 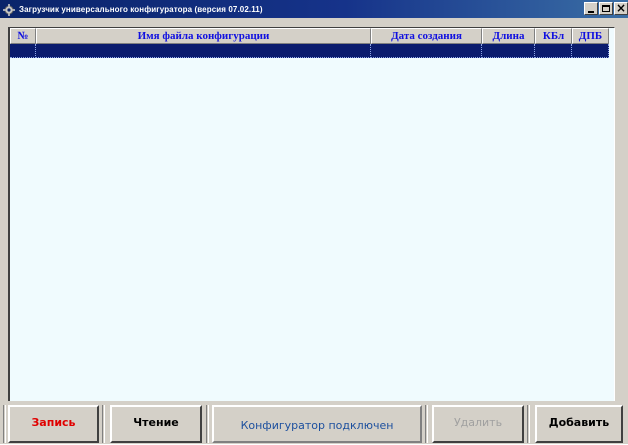 What do you see at coordinates (317, 424) in the screenshot?
I see `connection-status: Конфигуратор подключен` at bounding box center [317, 424].